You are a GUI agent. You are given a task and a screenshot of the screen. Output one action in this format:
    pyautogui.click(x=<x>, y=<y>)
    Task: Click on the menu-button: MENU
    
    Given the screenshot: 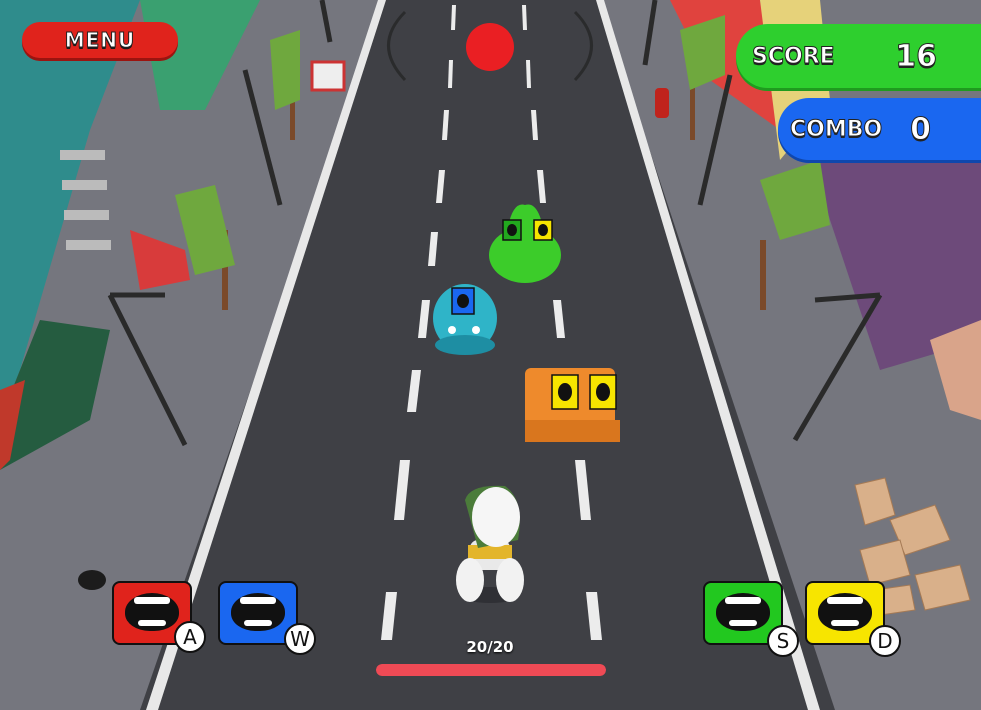 What is the action you would take?
    pyautogui.click(x=100, y=40)
    